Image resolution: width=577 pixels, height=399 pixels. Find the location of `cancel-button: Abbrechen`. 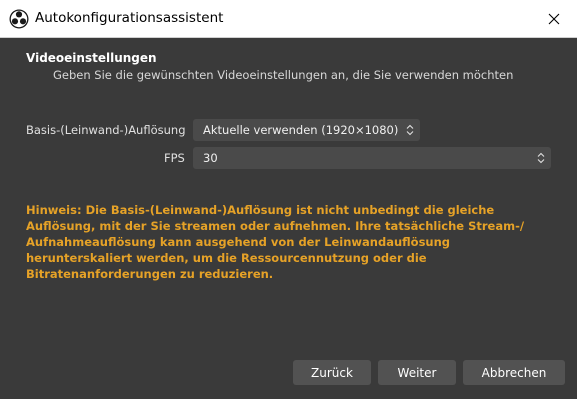

cancel-button: Abbrechen is located at coordinates (514, 372).